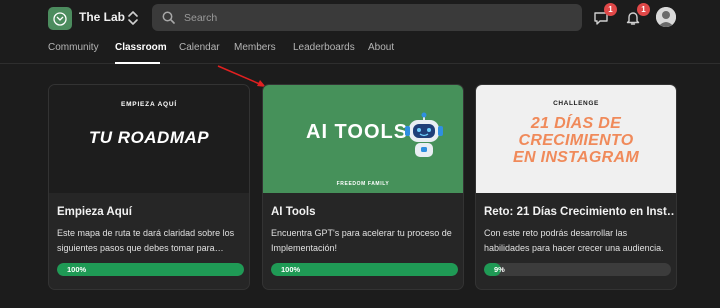  I want to click on tab-calendar: Calendar, so click(199, 47).